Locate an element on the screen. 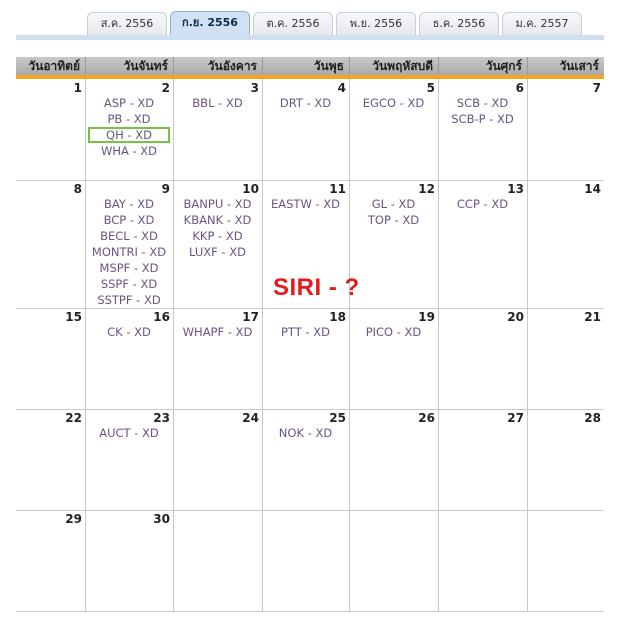 The height and width of the screenshot is (621, 626). event-link: KKP - XD is located at coordinates (217, 236).